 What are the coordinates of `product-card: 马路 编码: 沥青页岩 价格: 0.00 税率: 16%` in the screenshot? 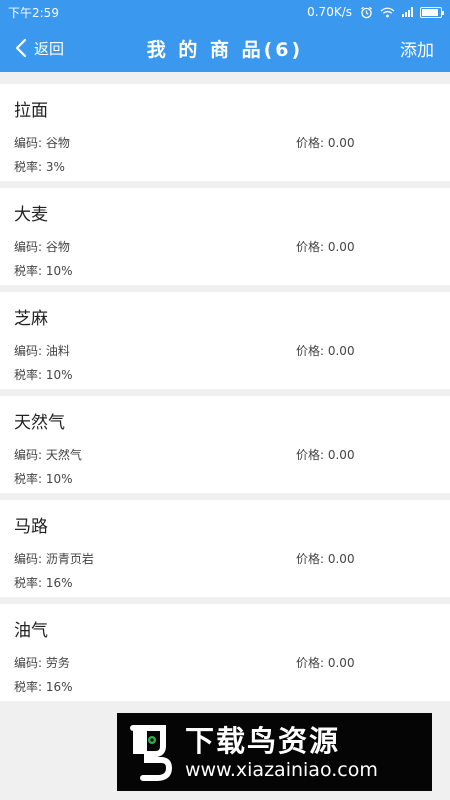 It's located at (225, 548).